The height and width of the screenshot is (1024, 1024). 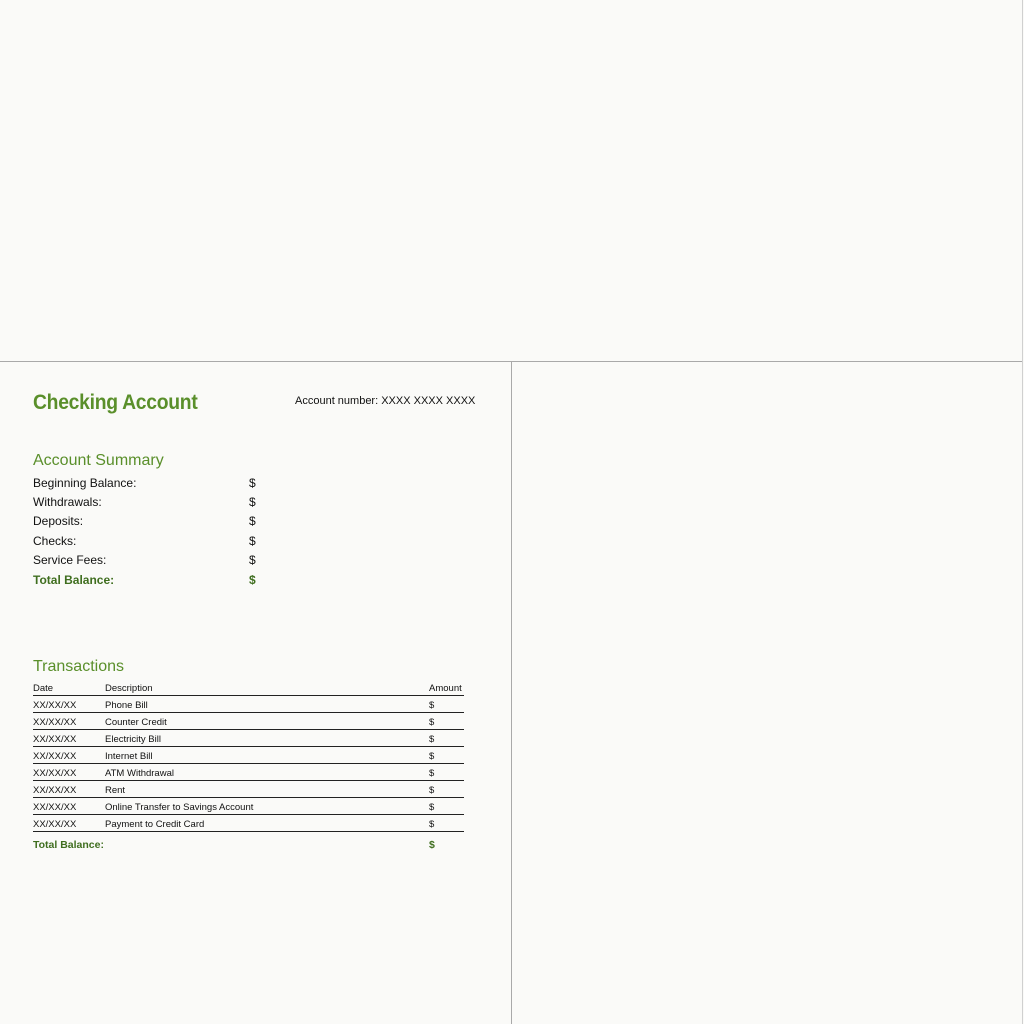 What do you see at coordinates (248, 738) in the screenshot?
I see `table-row: XX/XX/XX Electricity Bill $` at bounding box center [248, 738].